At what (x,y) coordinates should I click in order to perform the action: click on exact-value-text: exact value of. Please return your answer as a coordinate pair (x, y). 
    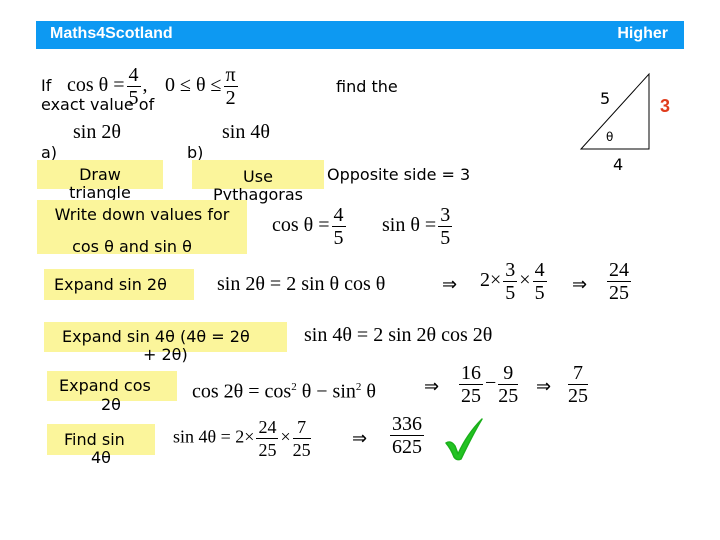
    Looking at the image, I should click on (98, 104).